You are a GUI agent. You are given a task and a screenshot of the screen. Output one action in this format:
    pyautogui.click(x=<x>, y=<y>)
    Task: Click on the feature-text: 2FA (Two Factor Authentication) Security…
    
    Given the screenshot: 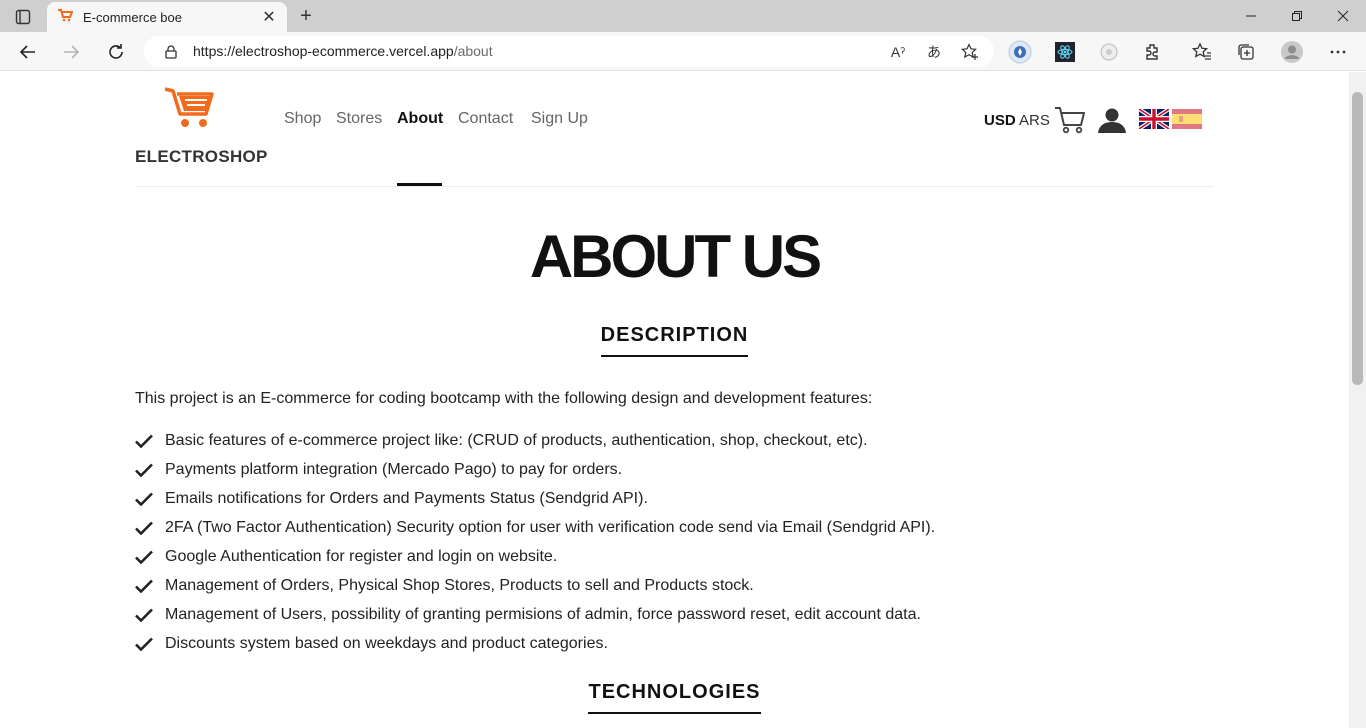 What is the action you would take?
    pyautogui.click(x=550, y=527)
    